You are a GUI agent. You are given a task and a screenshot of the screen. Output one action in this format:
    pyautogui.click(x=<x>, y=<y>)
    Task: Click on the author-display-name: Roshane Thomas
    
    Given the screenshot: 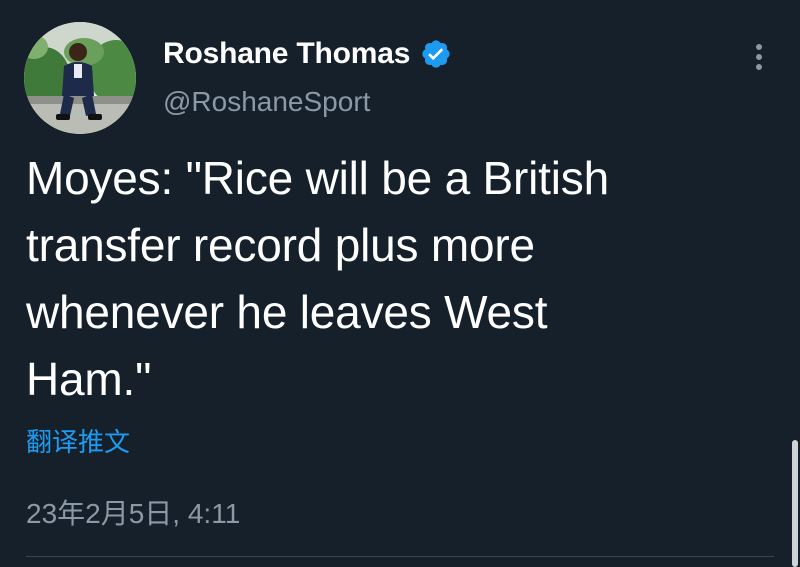 What is the action you would take?
    pyautogui.click(x=286, y=54)
    